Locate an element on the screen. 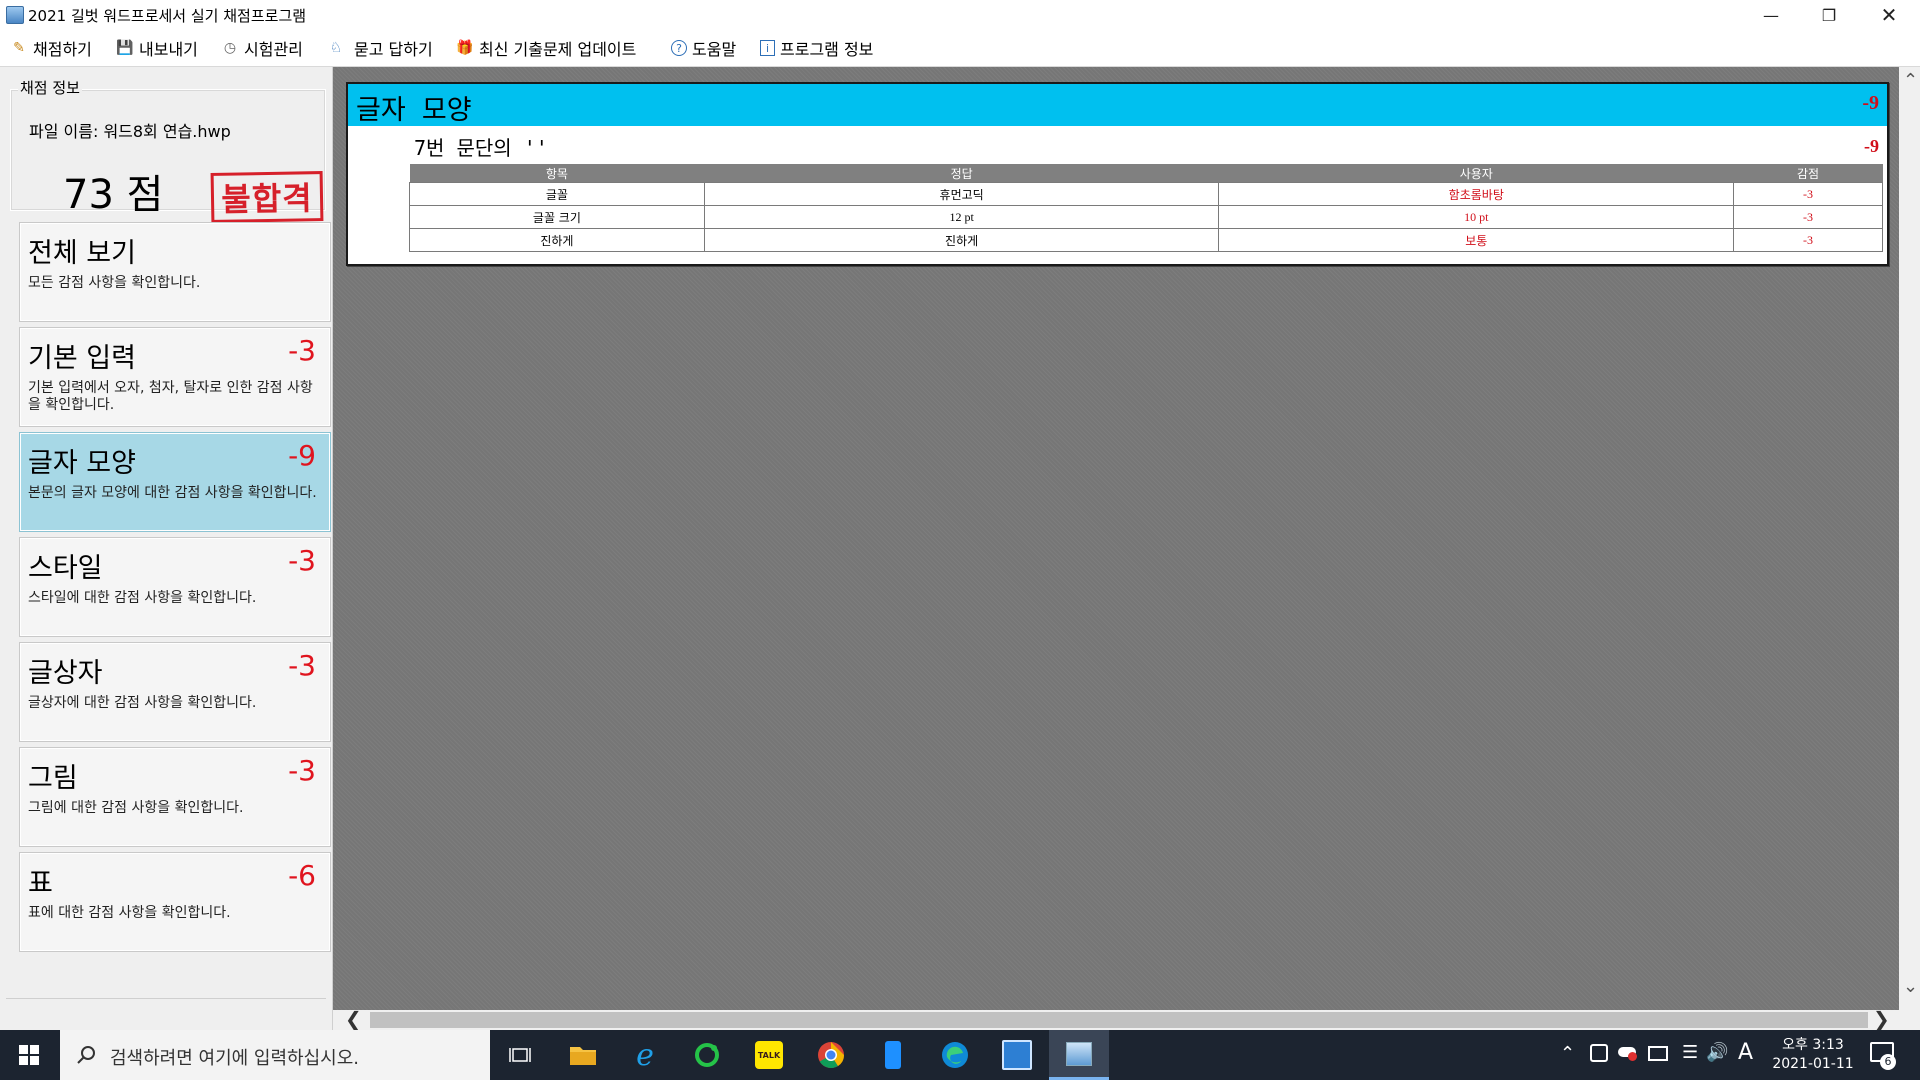 The image size is (1920, 1080). section-deduct: -9 is located at coordinates (1871, 146).